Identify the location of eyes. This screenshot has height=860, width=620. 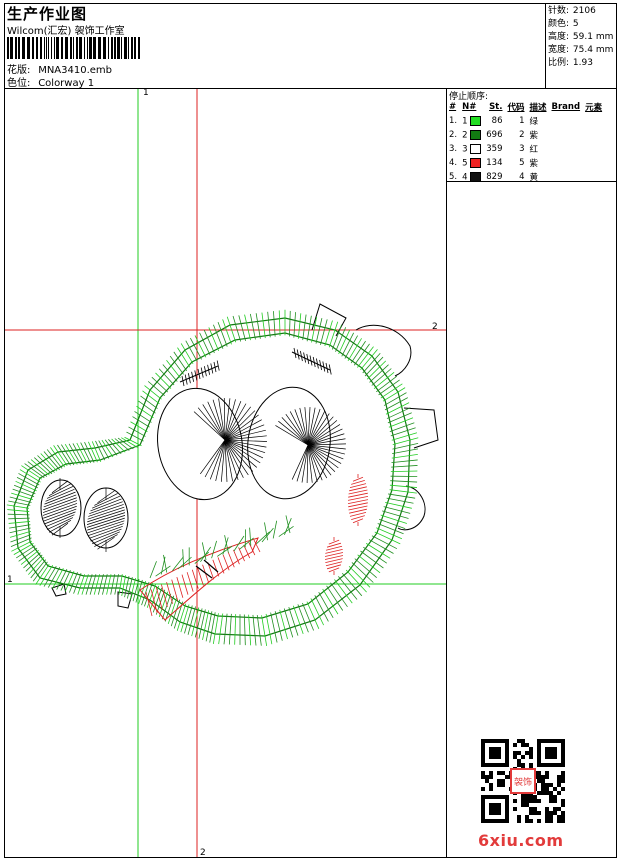
(185, 467).